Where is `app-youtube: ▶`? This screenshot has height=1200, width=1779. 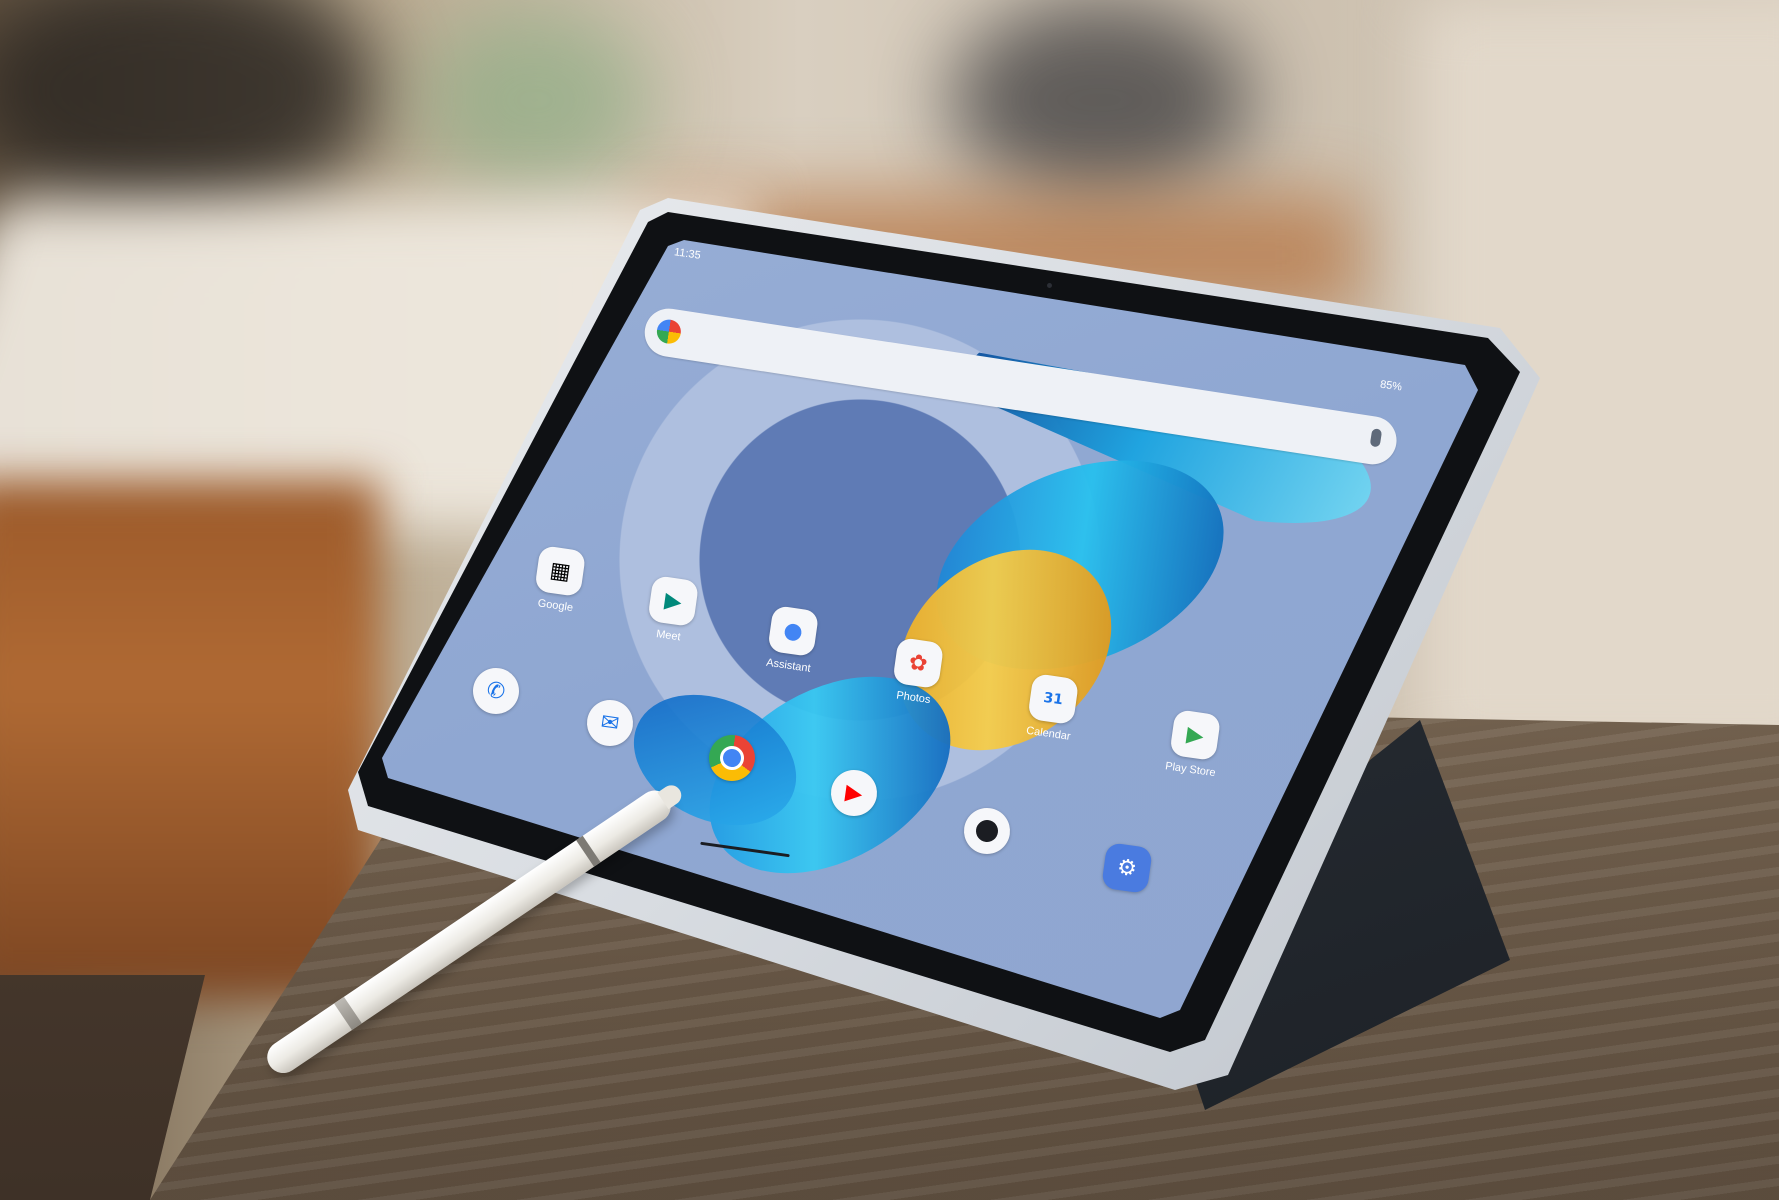
app-youtube: ▶ is located at coordinates (854, 793).